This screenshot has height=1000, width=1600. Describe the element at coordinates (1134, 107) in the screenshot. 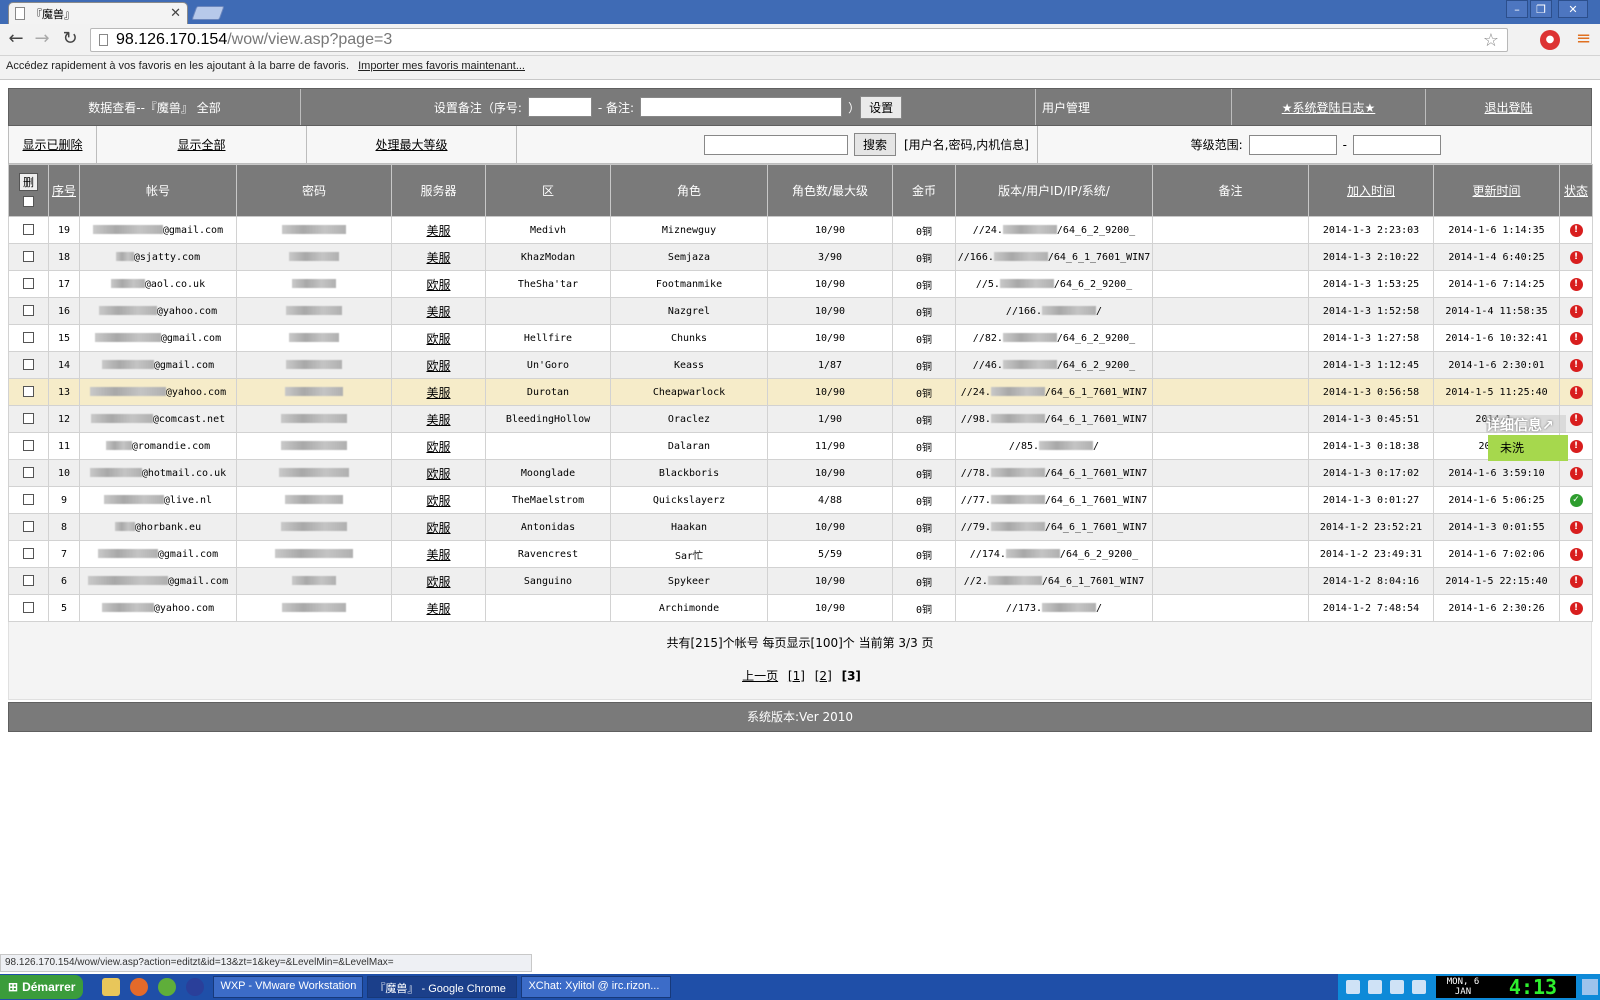

I see `user-management-label: 用户管理` at that location.